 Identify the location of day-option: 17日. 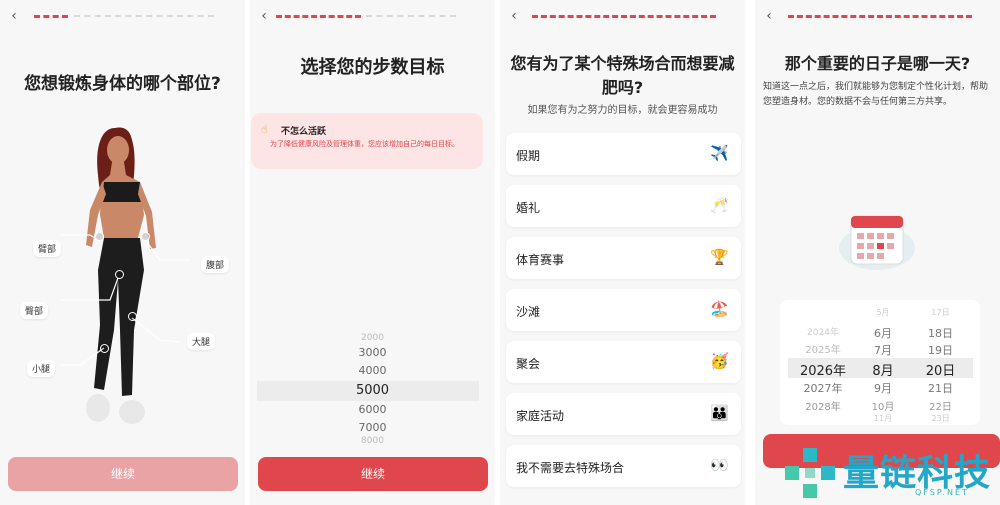
(940, 312).